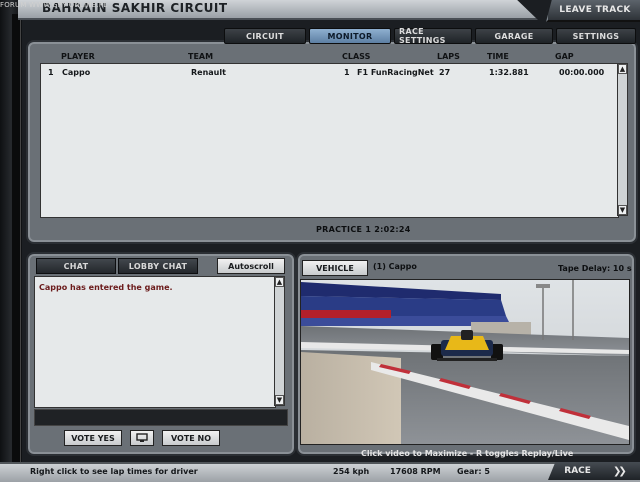  Describe the element at coordinates (78, 56) in the screenshot. I see `col-player: PLAYER` at that location.